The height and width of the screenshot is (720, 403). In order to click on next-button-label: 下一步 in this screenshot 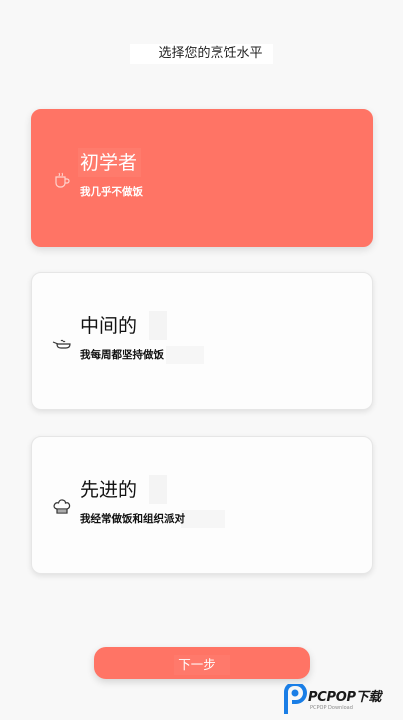, I will do `click(202, 664)`.